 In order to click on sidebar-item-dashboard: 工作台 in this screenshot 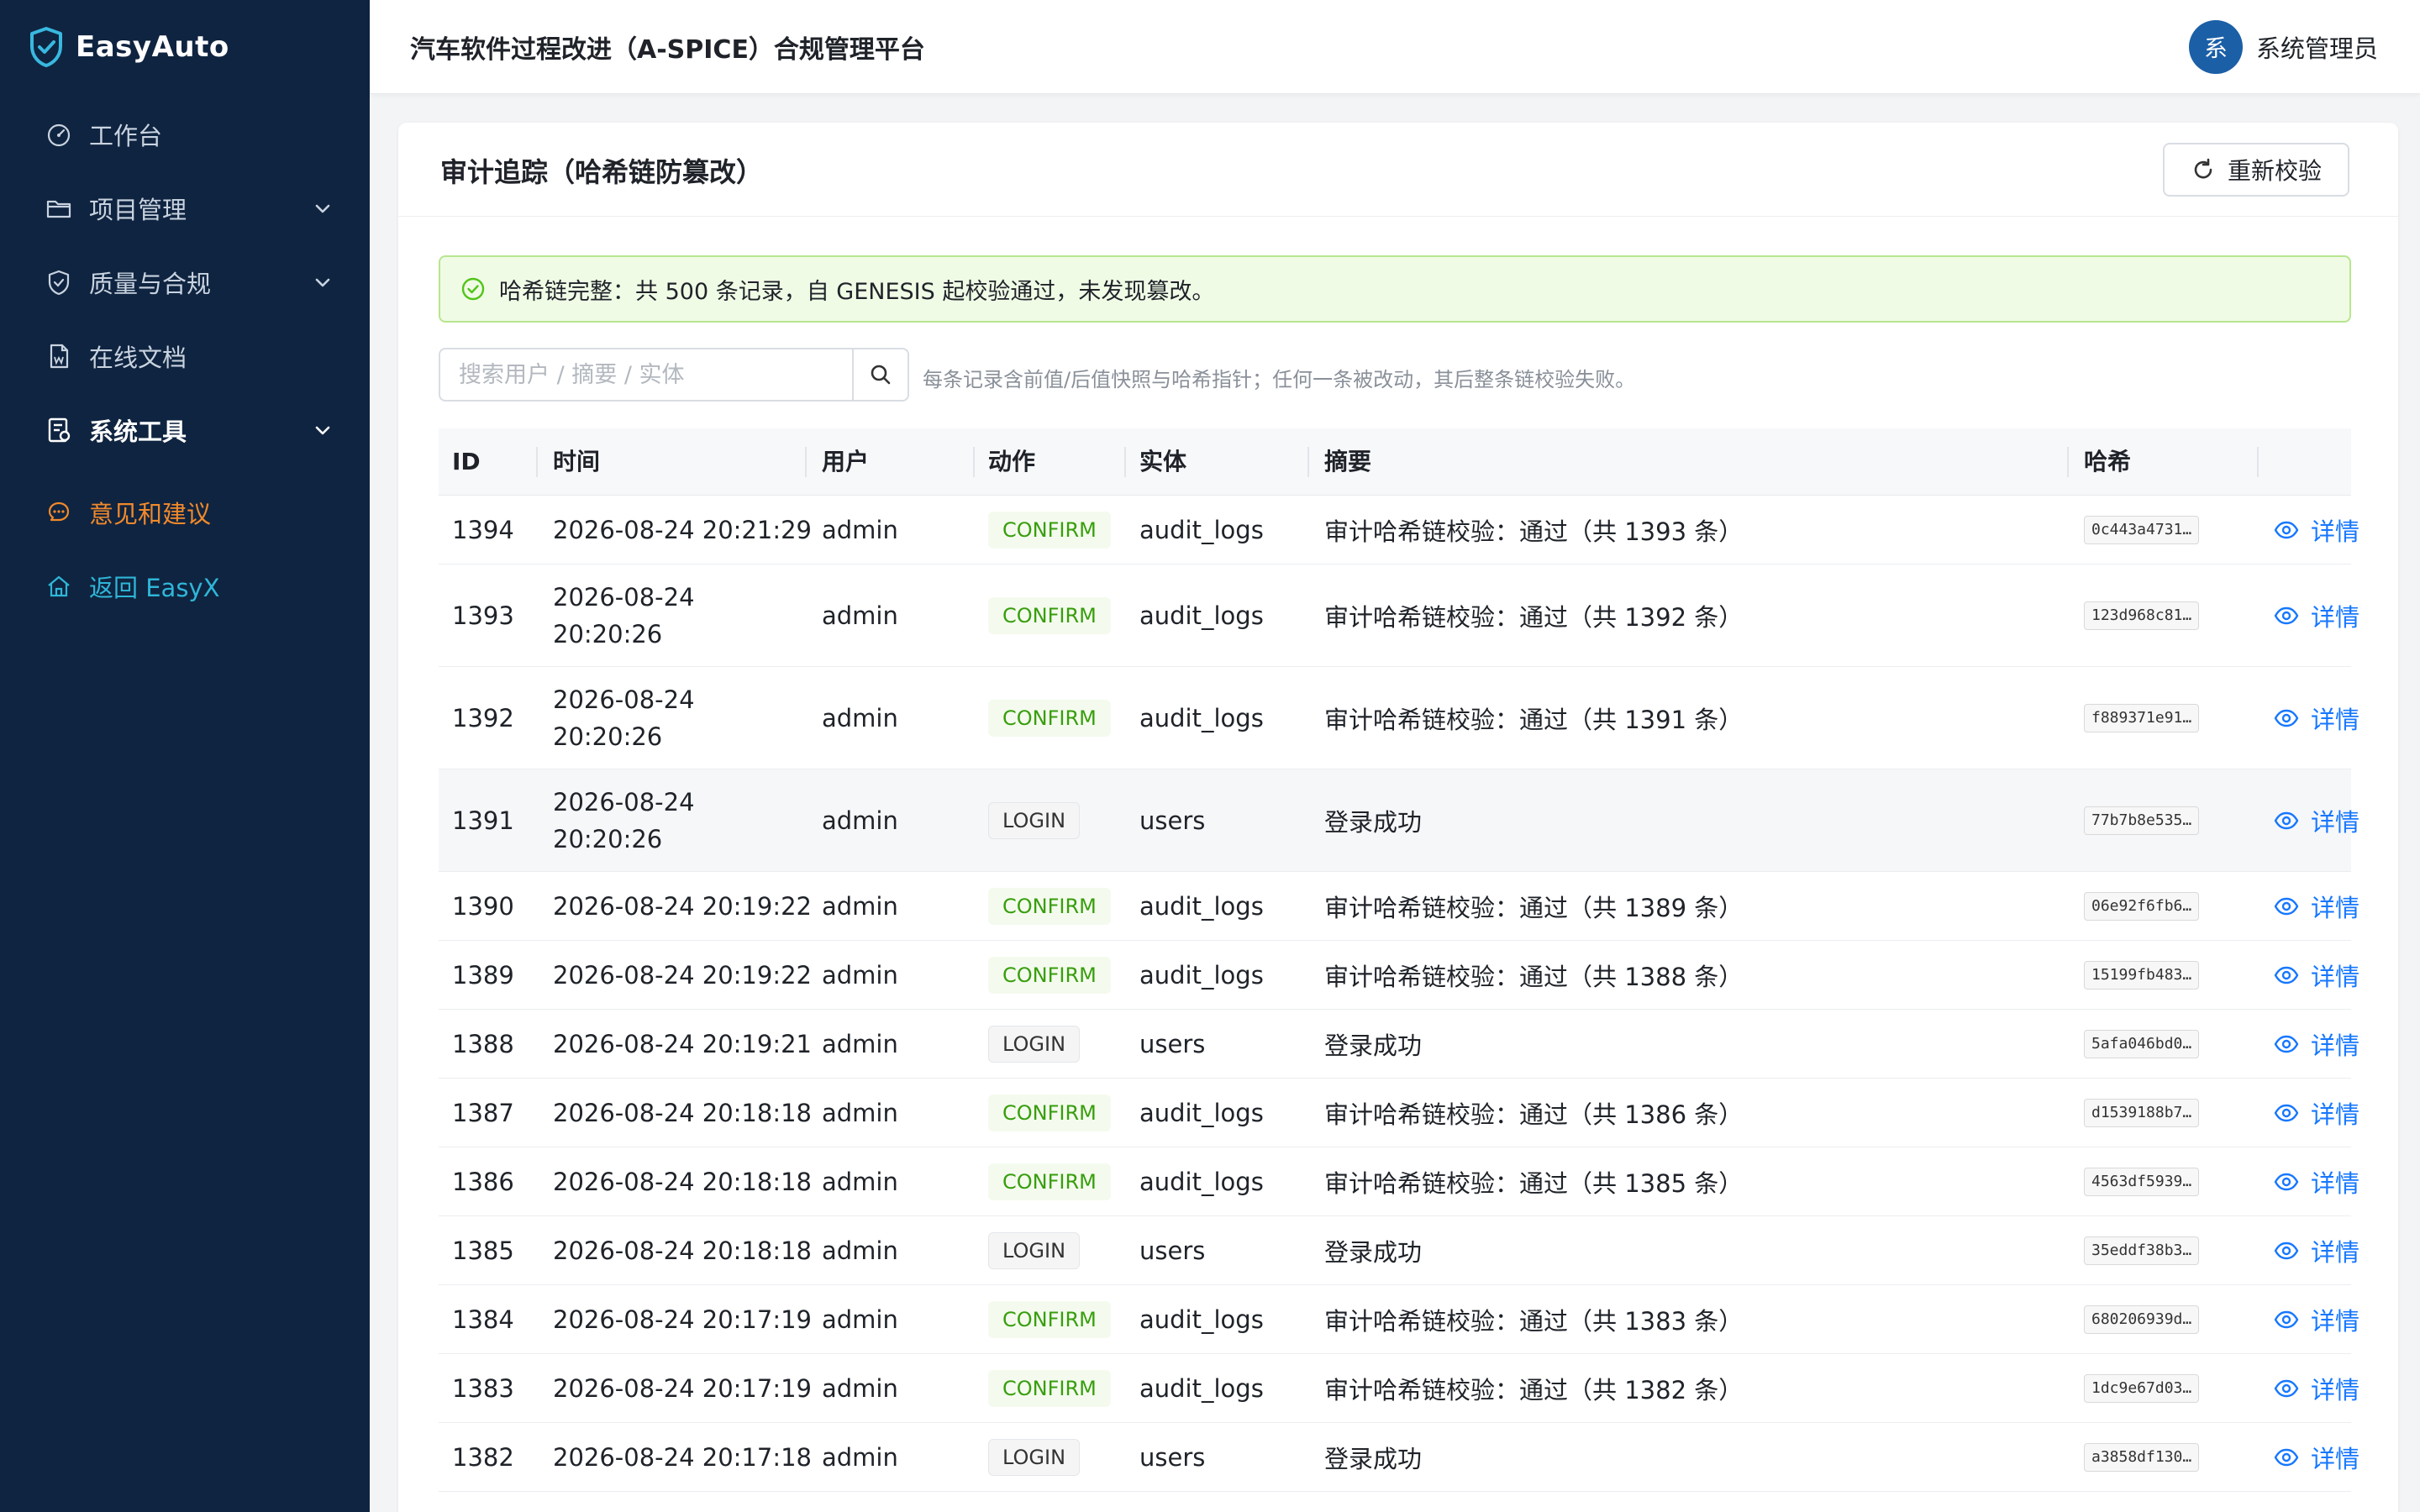, I will do `click(185, 134)`.